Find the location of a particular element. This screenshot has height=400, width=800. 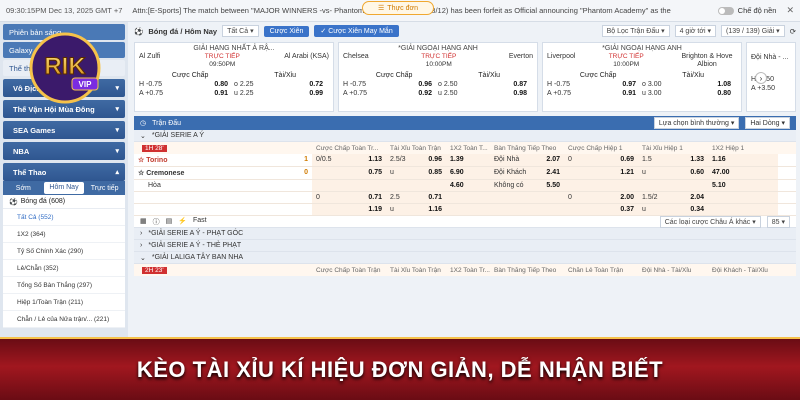

odds-cell: 1.39 is located at coordinates (468, 160).